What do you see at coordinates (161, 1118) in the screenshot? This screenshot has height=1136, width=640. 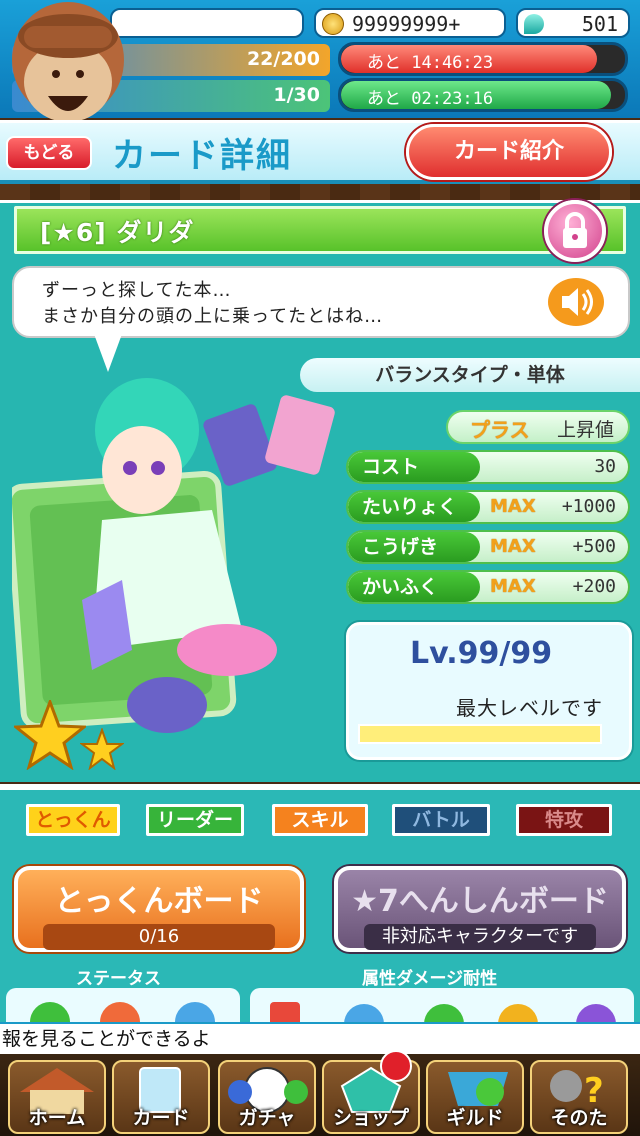 I see `nav-label: カード` at bounding box center [161, 1118].